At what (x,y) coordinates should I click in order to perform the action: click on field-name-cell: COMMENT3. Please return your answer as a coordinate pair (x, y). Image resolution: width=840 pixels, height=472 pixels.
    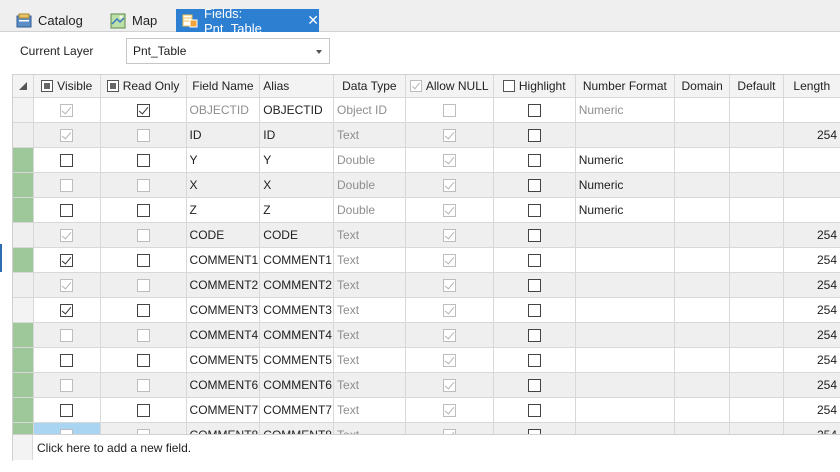
    Looking at the image, I should click on (223, 310).